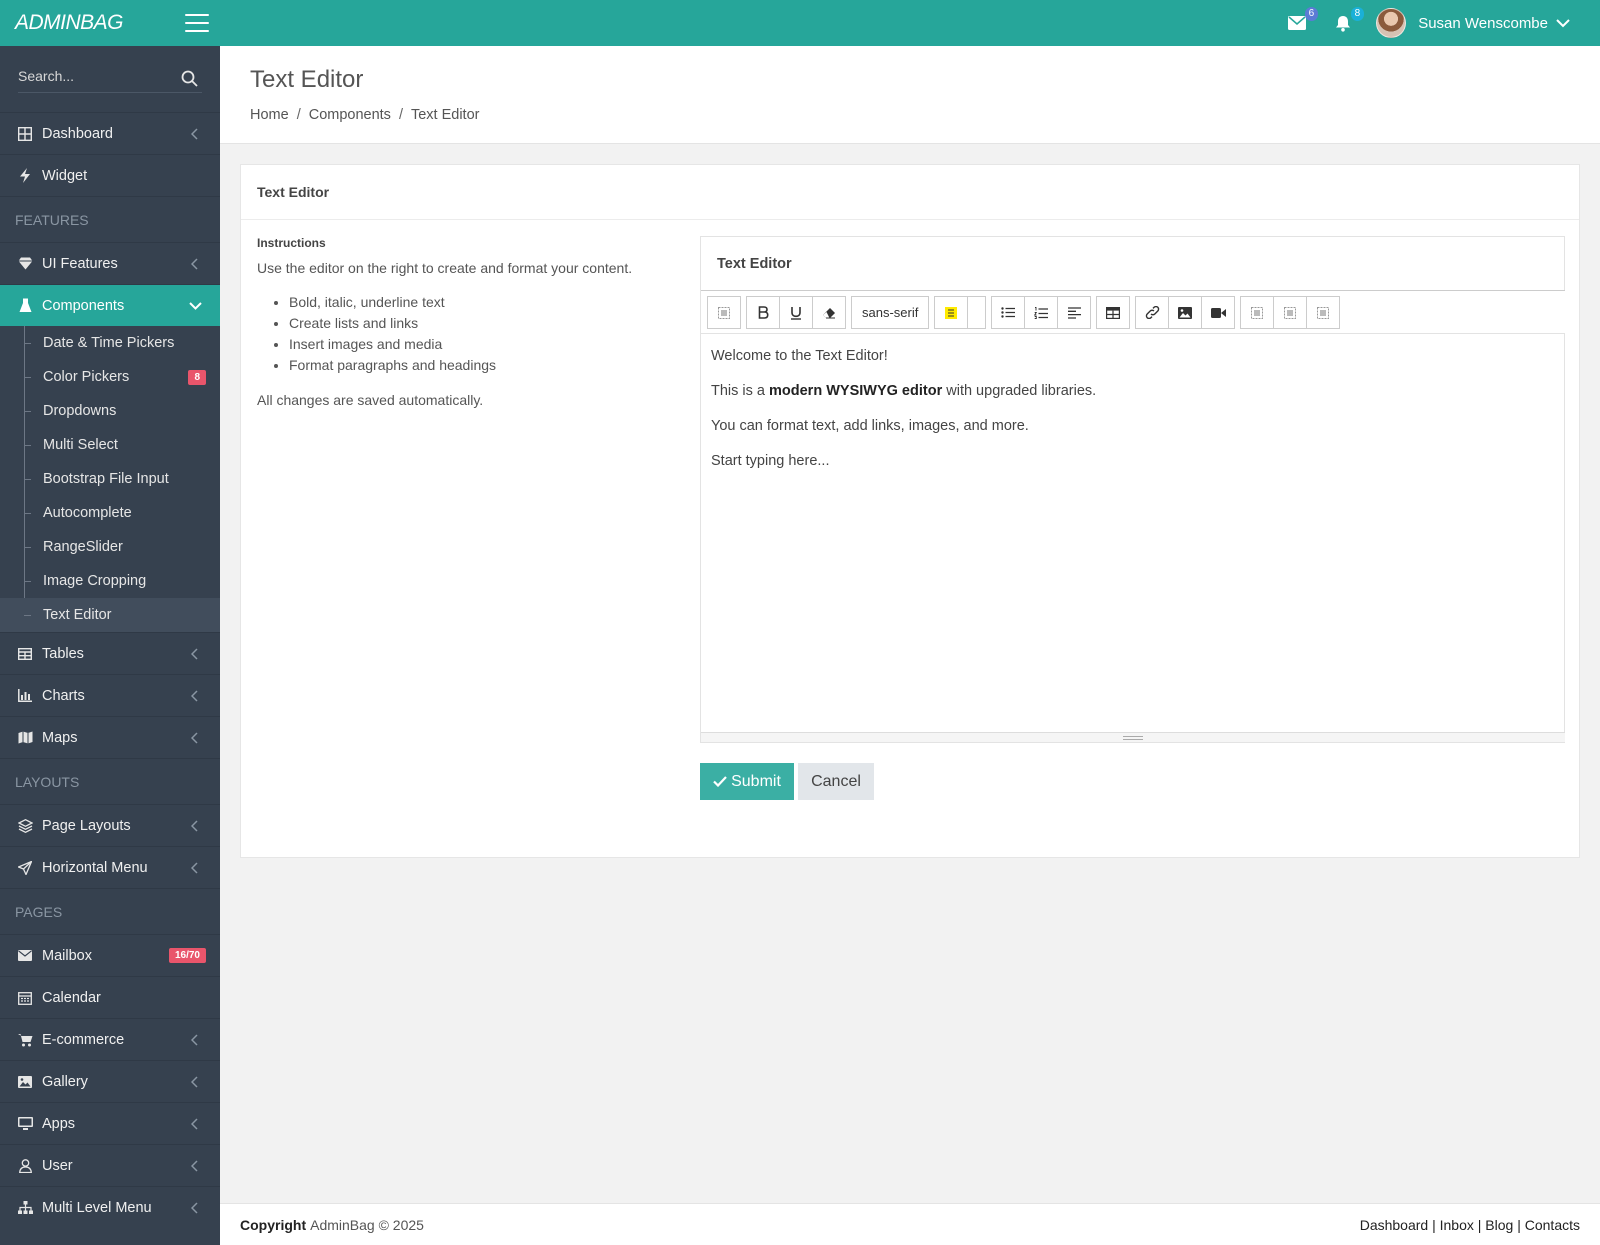 This screenshot has width=1600, height=1245. I want to click on editor-text: with upgraded libraries., so click(1019, 391).